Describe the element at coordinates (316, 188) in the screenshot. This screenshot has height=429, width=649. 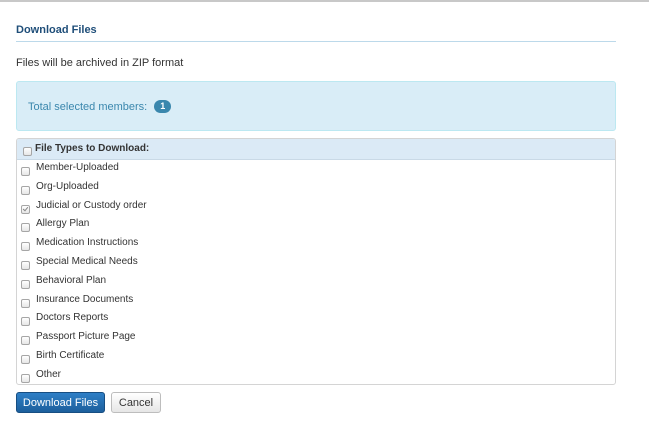
I see `file-type-row: Org-Uploaded` at that location.